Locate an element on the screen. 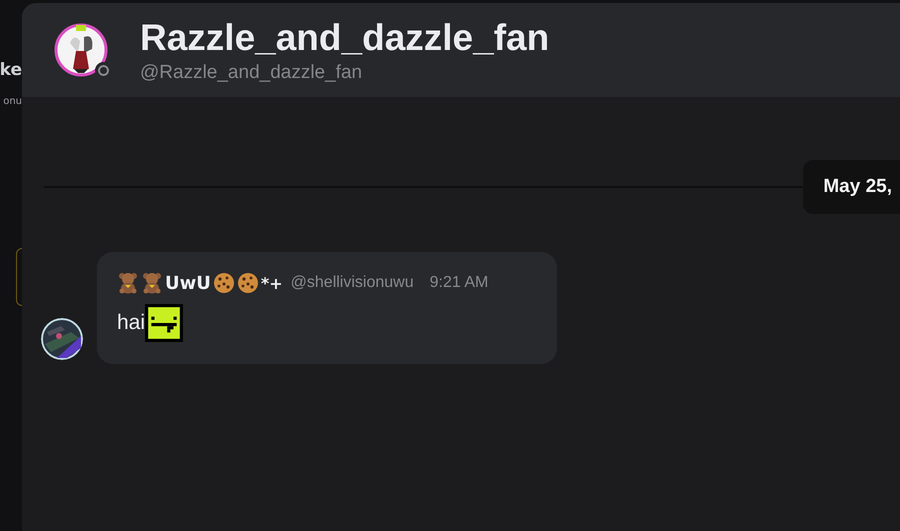  face-emoji-icon is located at coordinates (164, 323).